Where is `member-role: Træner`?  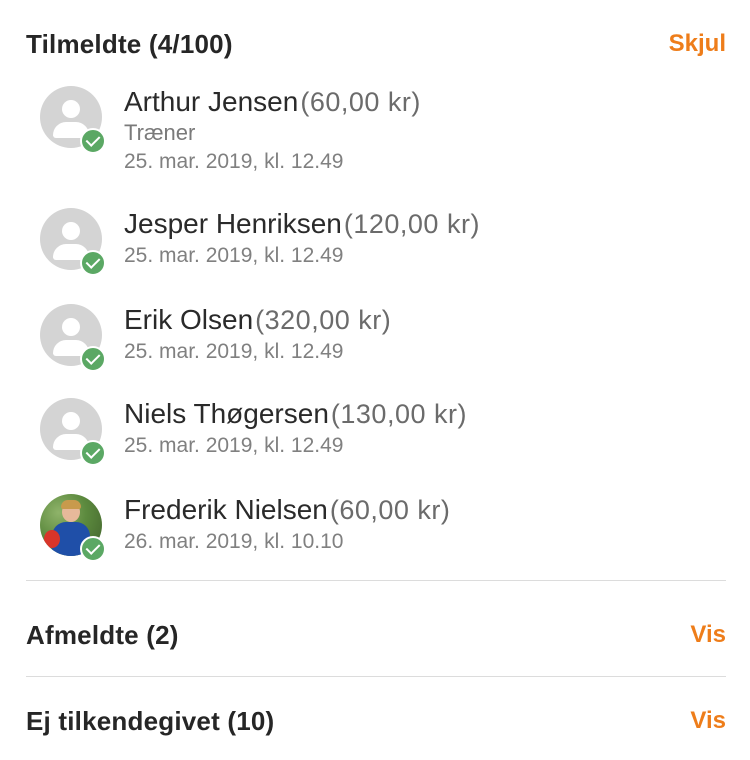 member-role: Træner is located at coordinates (160, 132).